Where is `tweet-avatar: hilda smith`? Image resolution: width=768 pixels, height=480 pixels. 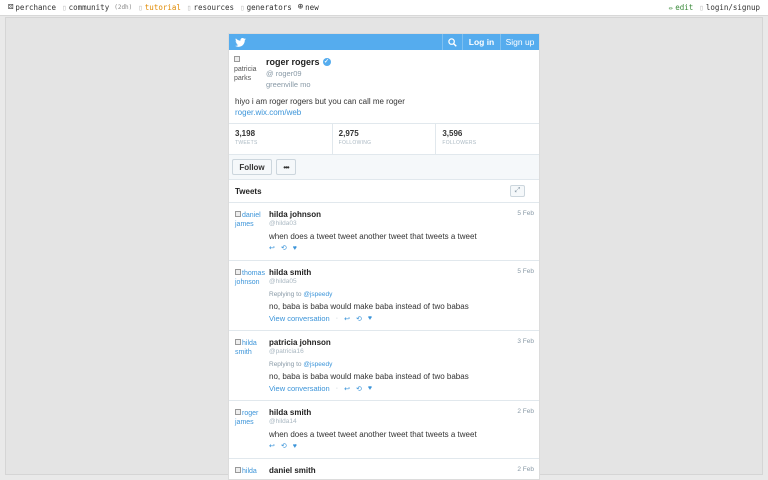 tweet-avatar: hilda smith is located at coordinates (250, 348).